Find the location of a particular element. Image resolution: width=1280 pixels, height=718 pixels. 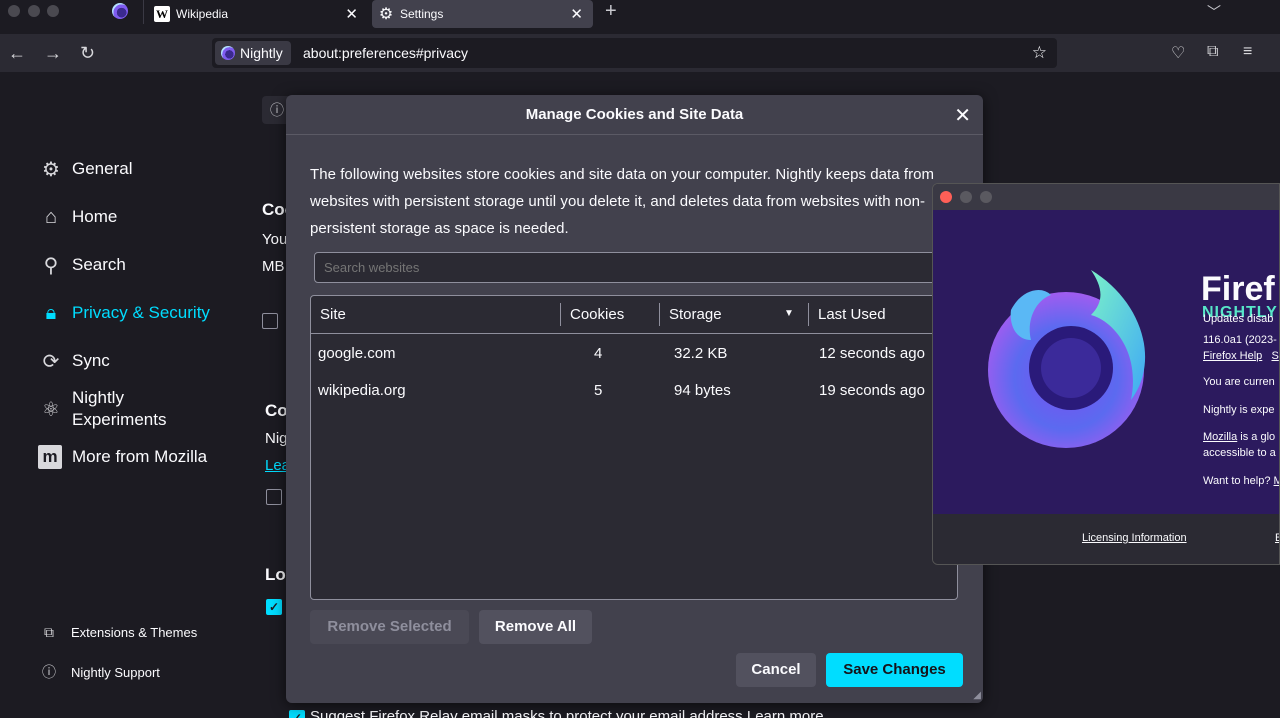

sidebar-item-mozilla: m More from Mozilla is located at coordinates (122, 457).